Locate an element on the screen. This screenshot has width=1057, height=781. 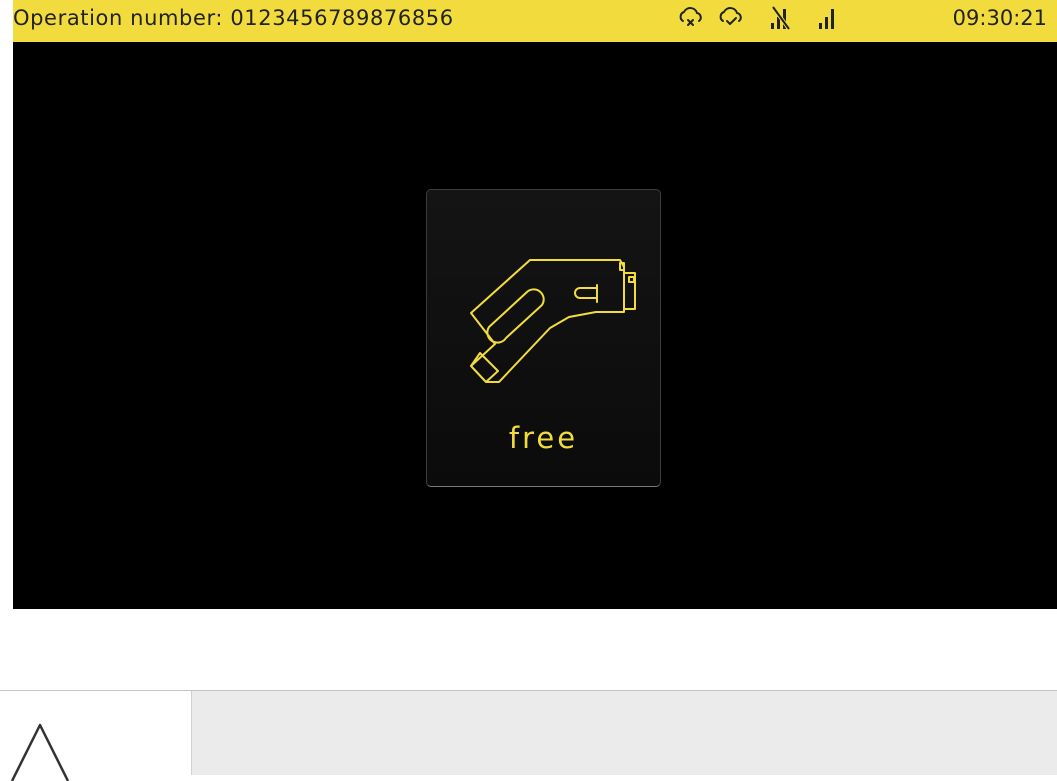
charging-plug-icon is located at coordinates (553, 321).